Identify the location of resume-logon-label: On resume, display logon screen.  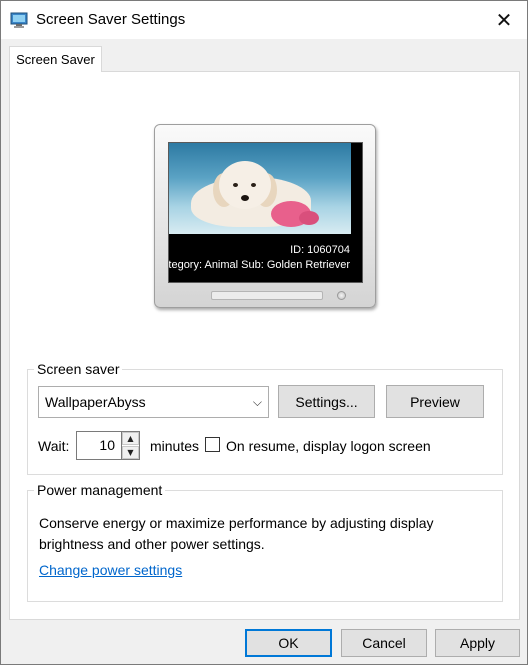
(328, 446).